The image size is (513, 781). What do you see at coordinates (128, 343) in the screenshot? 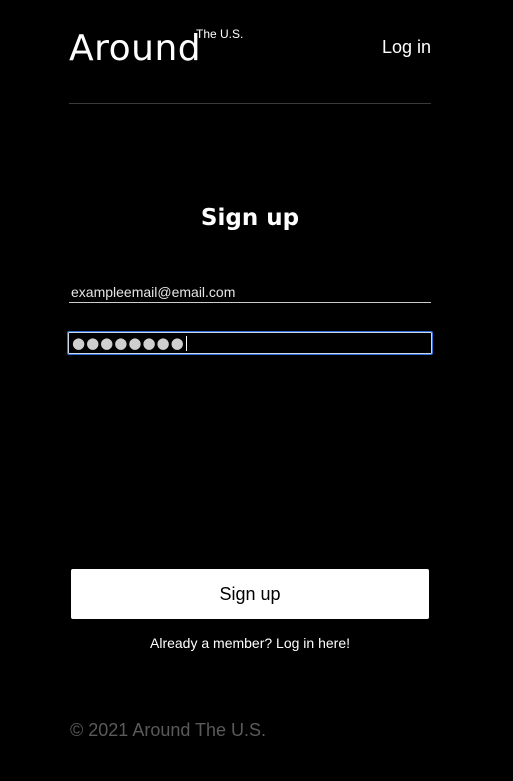
I see `password-masked-value: ●●●●●●●●` at bounding box center [128, 343].